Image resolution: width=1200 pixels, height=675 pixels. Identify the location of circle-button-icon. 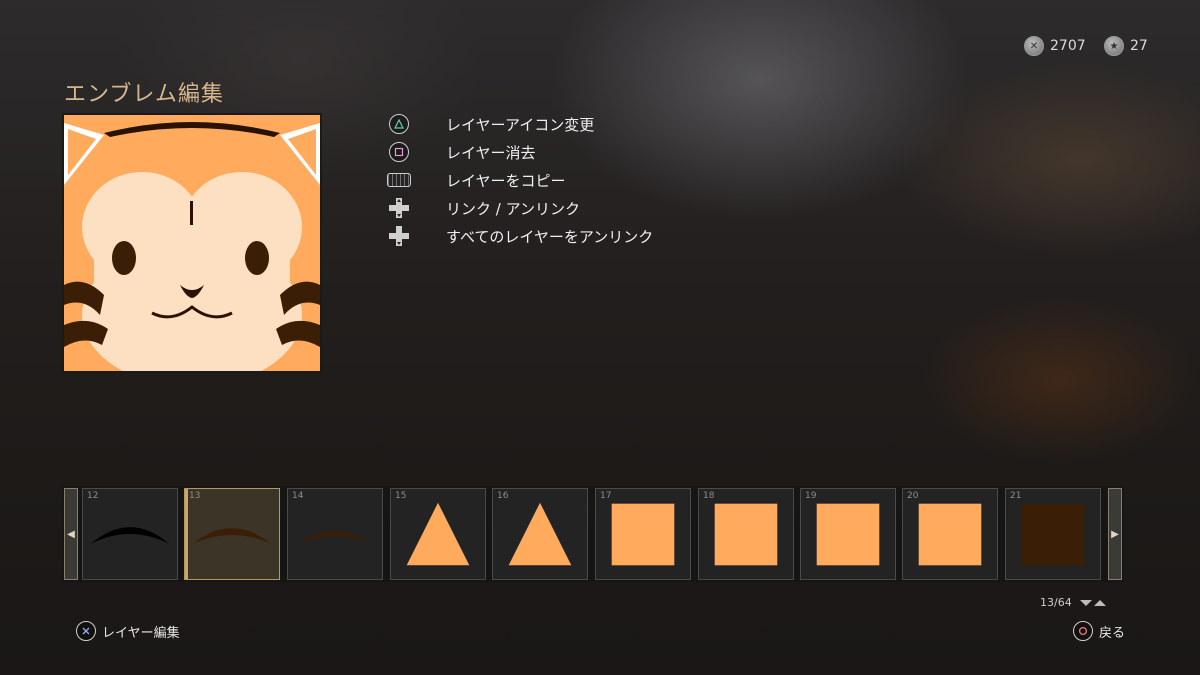
(1083, 631).